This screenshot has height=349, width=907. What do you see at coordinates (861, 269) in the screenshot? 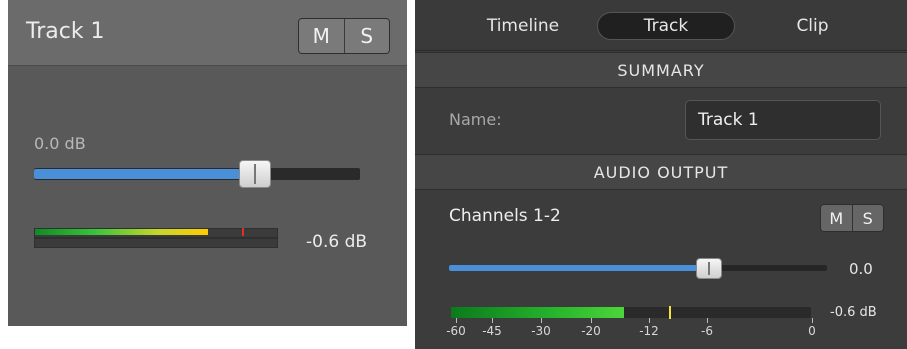
I see `output-gain-readout: 0.0` at bounding box center [861, 269].